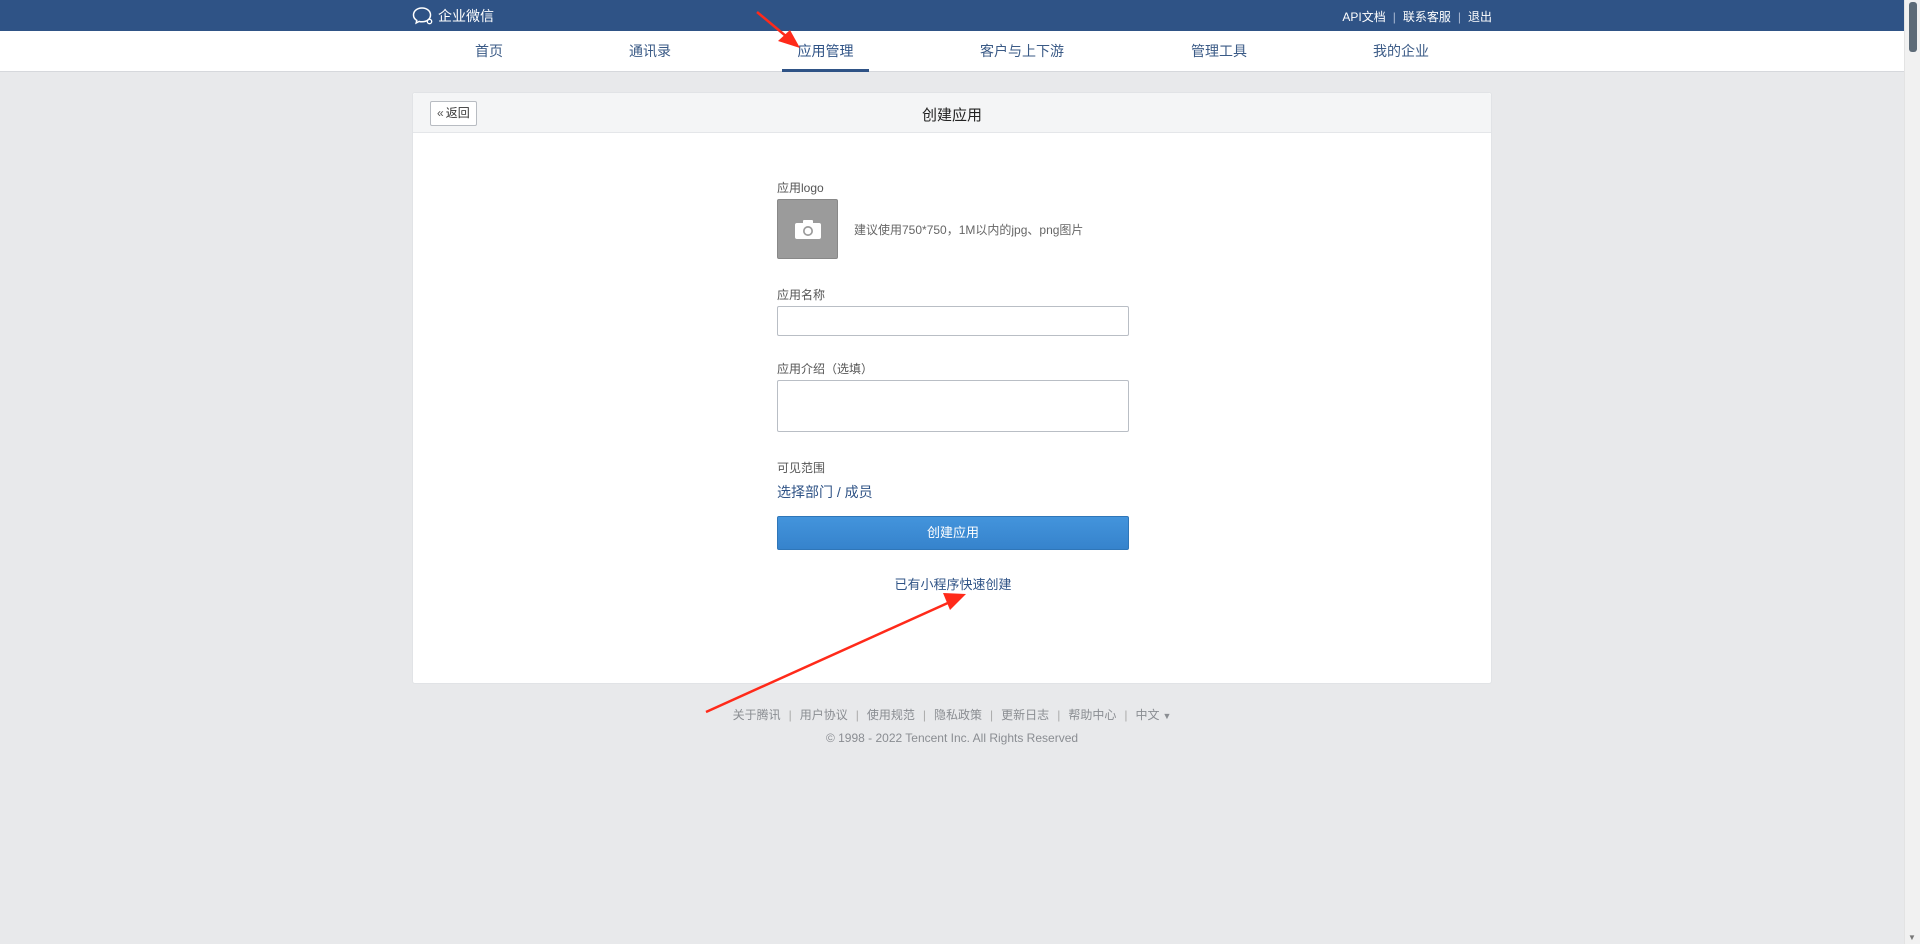  What do you see at coordinates (951, 115) in the screenshot?
I see `page-title: 创建应用` at bounding box center [951, 115].